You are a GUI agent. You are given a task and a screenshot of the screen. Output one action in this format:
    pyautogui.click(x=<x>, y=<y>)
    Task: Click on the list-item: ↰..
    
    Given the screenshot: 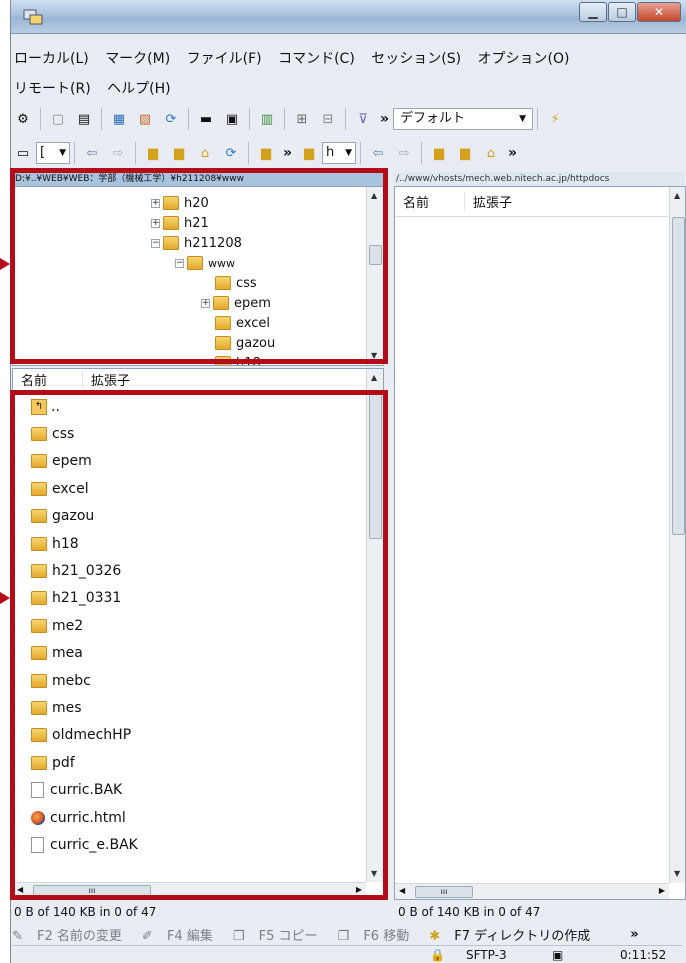 What is the action you would take?
    pyautogui.click(x=198, y=406)
    